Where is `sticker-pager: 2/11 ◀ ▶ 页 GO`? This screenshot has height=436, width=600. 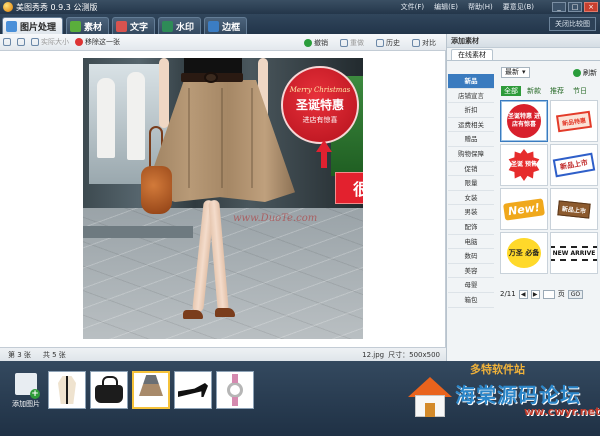
sticker-pager: 2/11 ◀ ▶ 页 GO is located at coordinates (550, 294).